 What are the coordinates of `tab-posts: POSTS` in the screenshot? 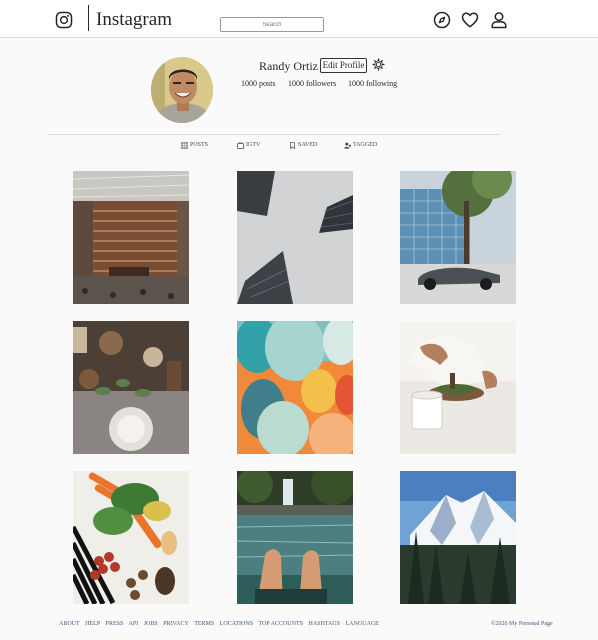 It's located at (194, 145).